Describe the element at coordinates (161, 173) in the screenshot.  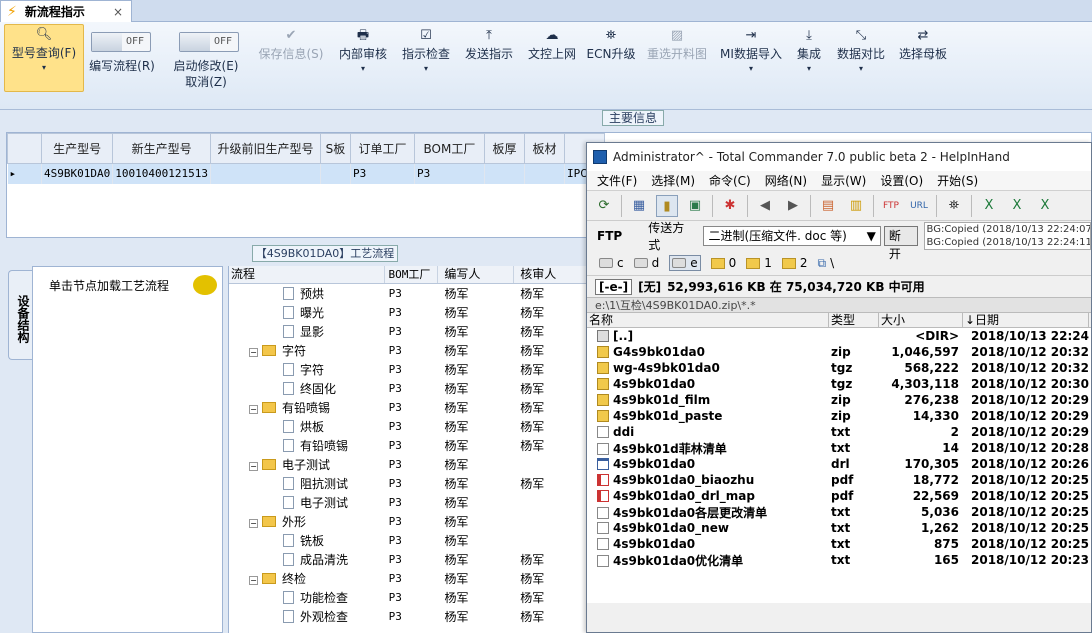
I see `cell: 10010400121513` at that location.